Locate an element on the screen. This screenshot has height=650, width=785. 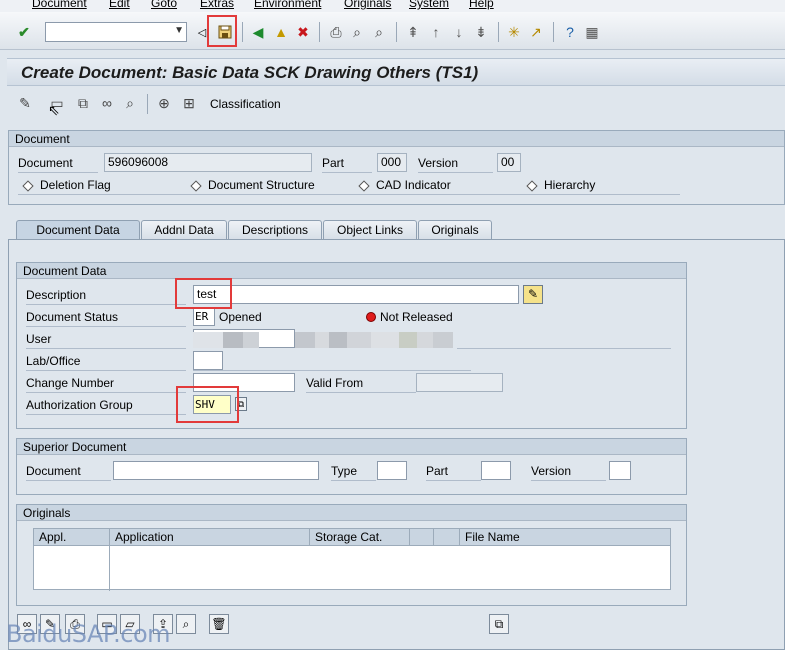
shortcut-icon: ↗ is located at coordinates (536, 32).